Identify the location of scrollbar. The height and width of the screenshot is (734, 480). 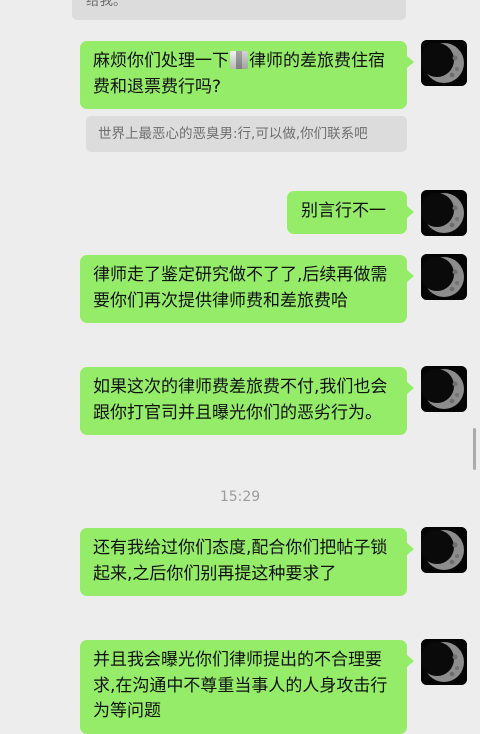
(474, 449).